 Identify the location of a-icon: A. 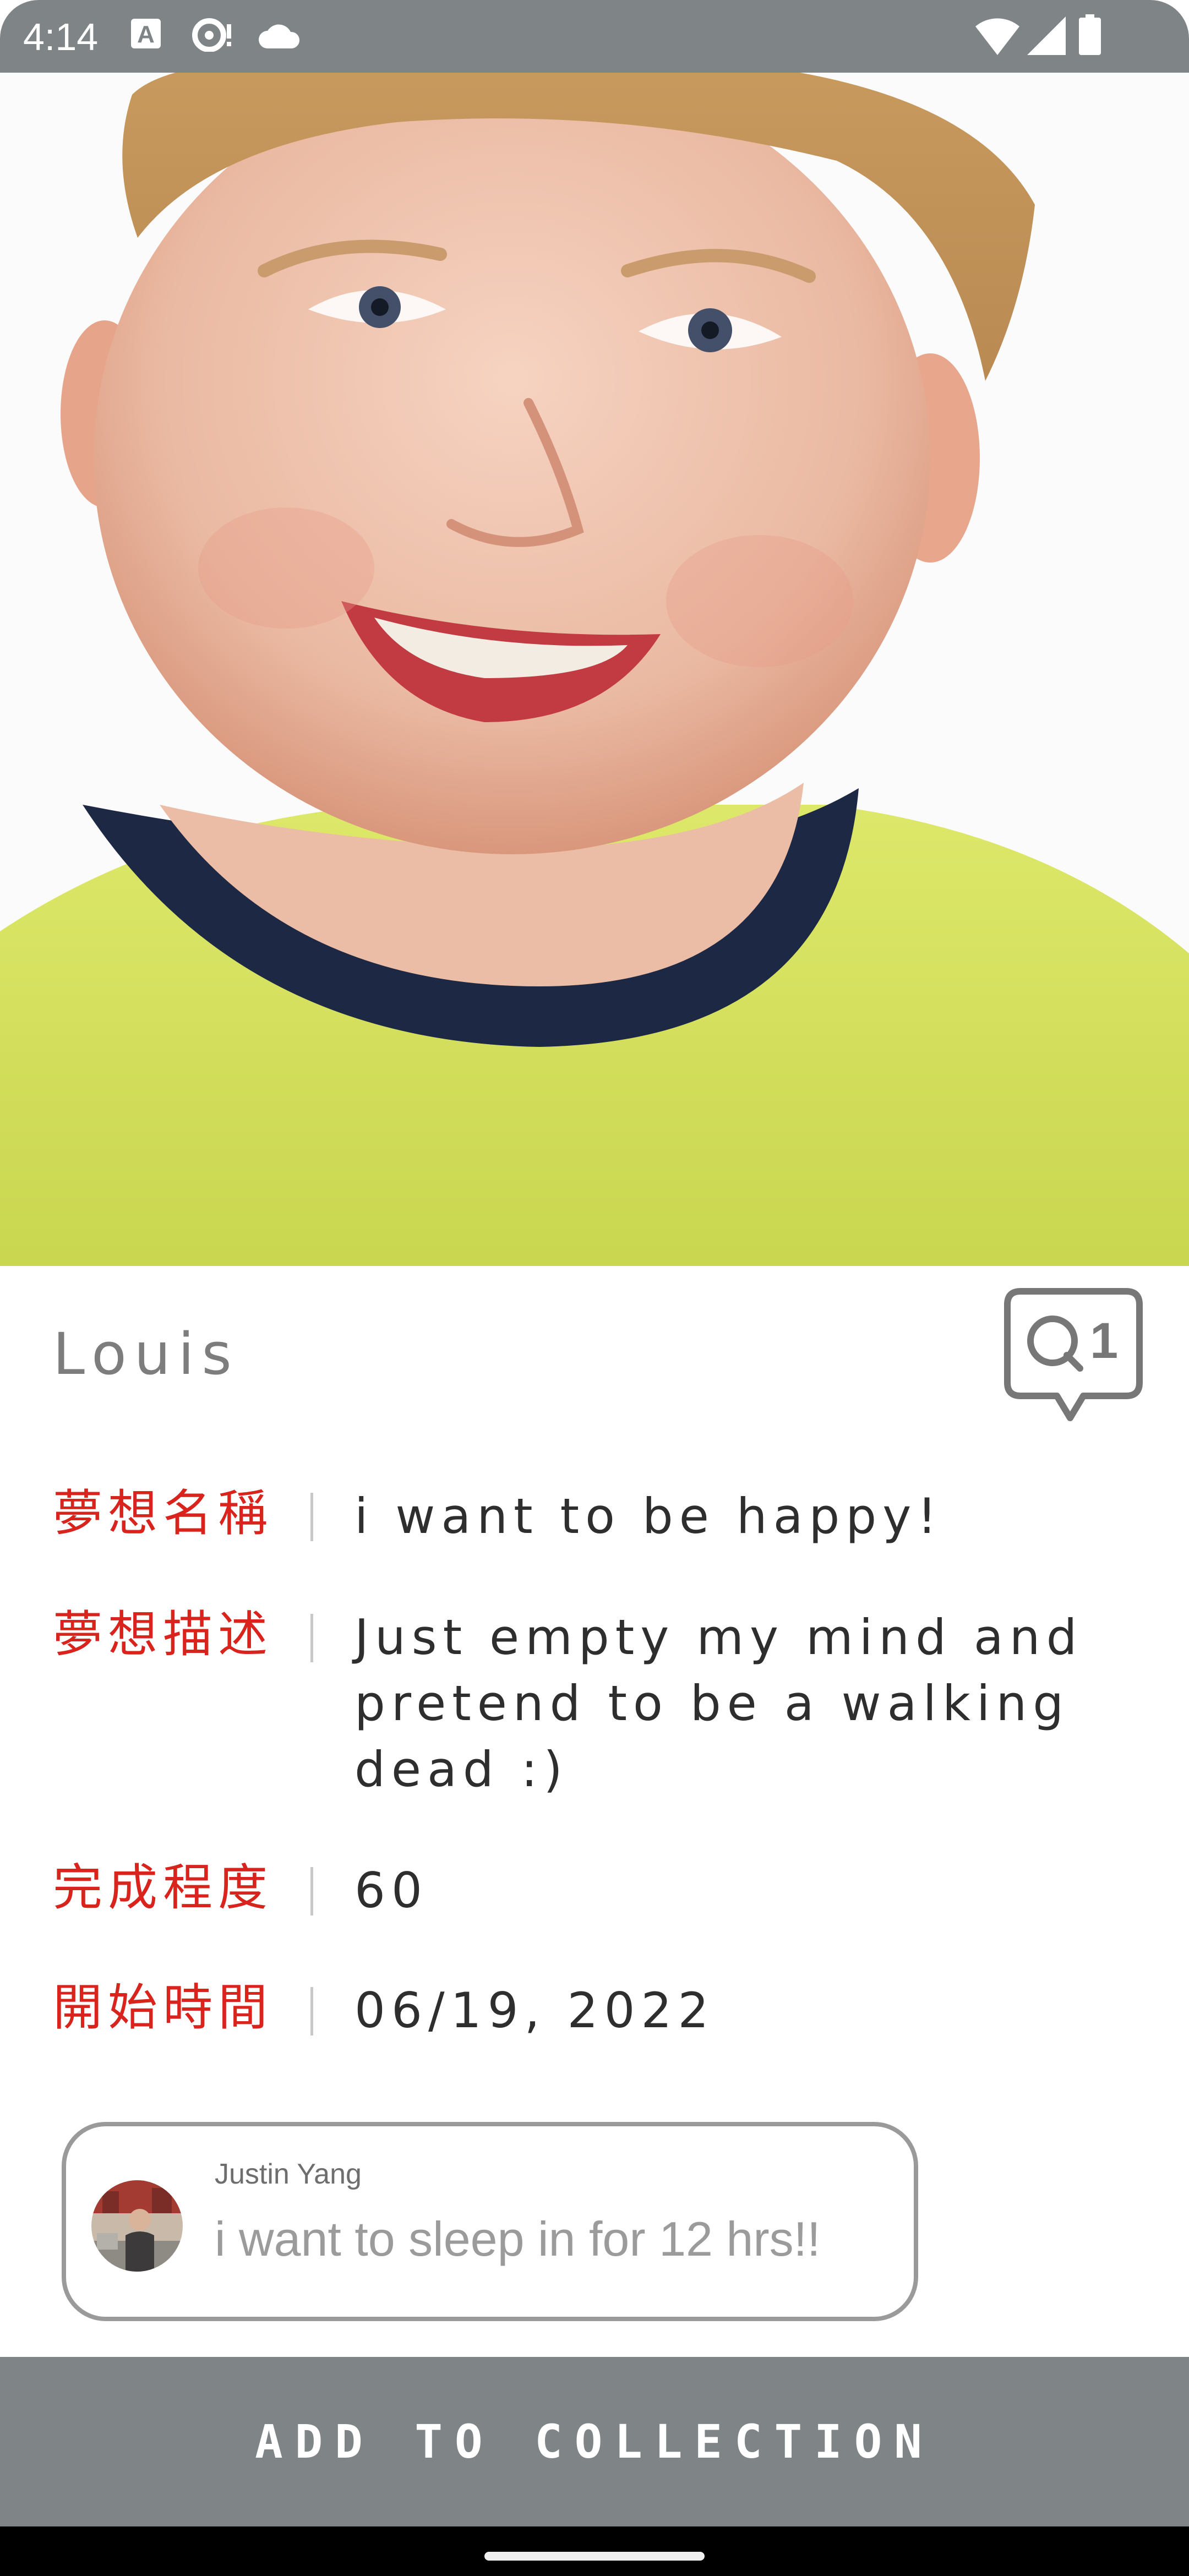
(146, 35).